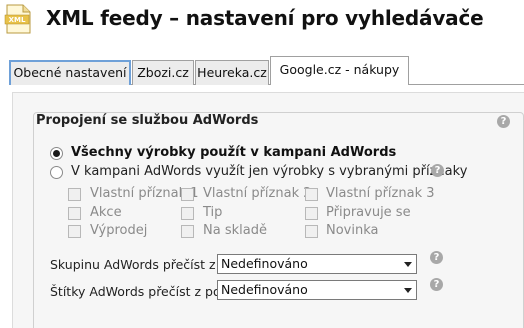 The width and height of the screenshot is (524, 328). What do you see at coordinates (56, 153) in the screenshot?
I see `radio-all-products` at bounding box center [56, 153].